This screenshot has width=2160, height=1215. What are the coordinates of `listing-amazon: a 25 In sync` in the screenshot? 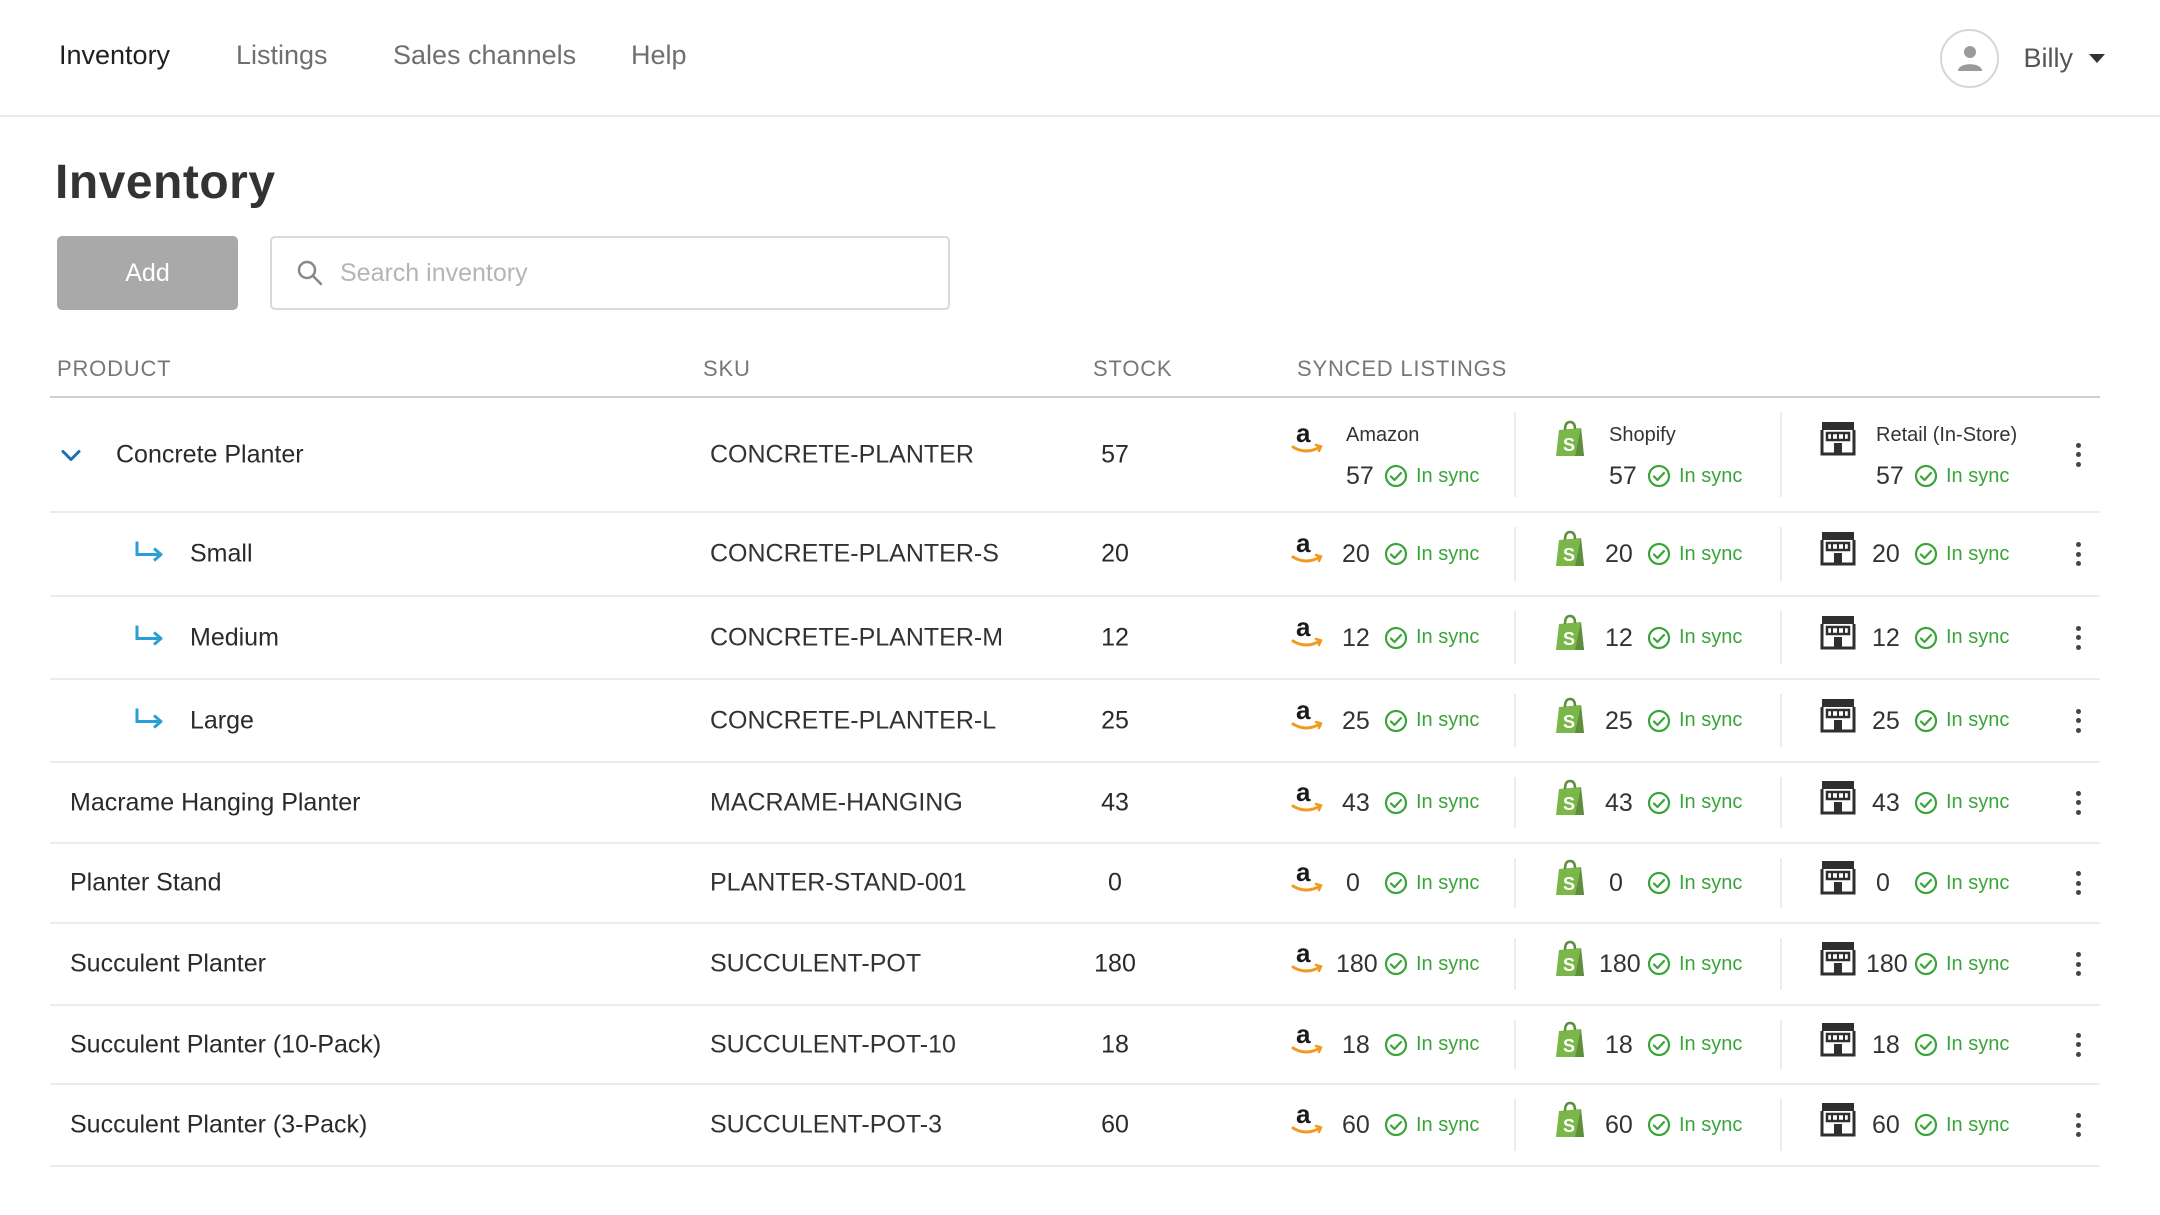 It's located at (1410, 720).